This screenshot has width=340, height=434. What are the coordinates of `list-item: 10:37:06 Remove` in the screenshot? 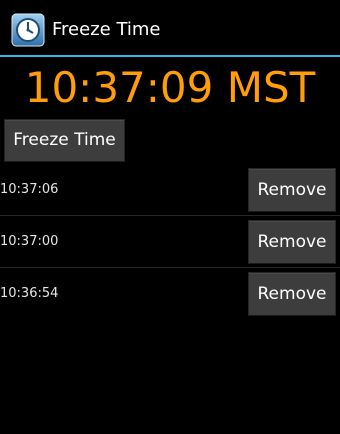 It's located at (170, 190).